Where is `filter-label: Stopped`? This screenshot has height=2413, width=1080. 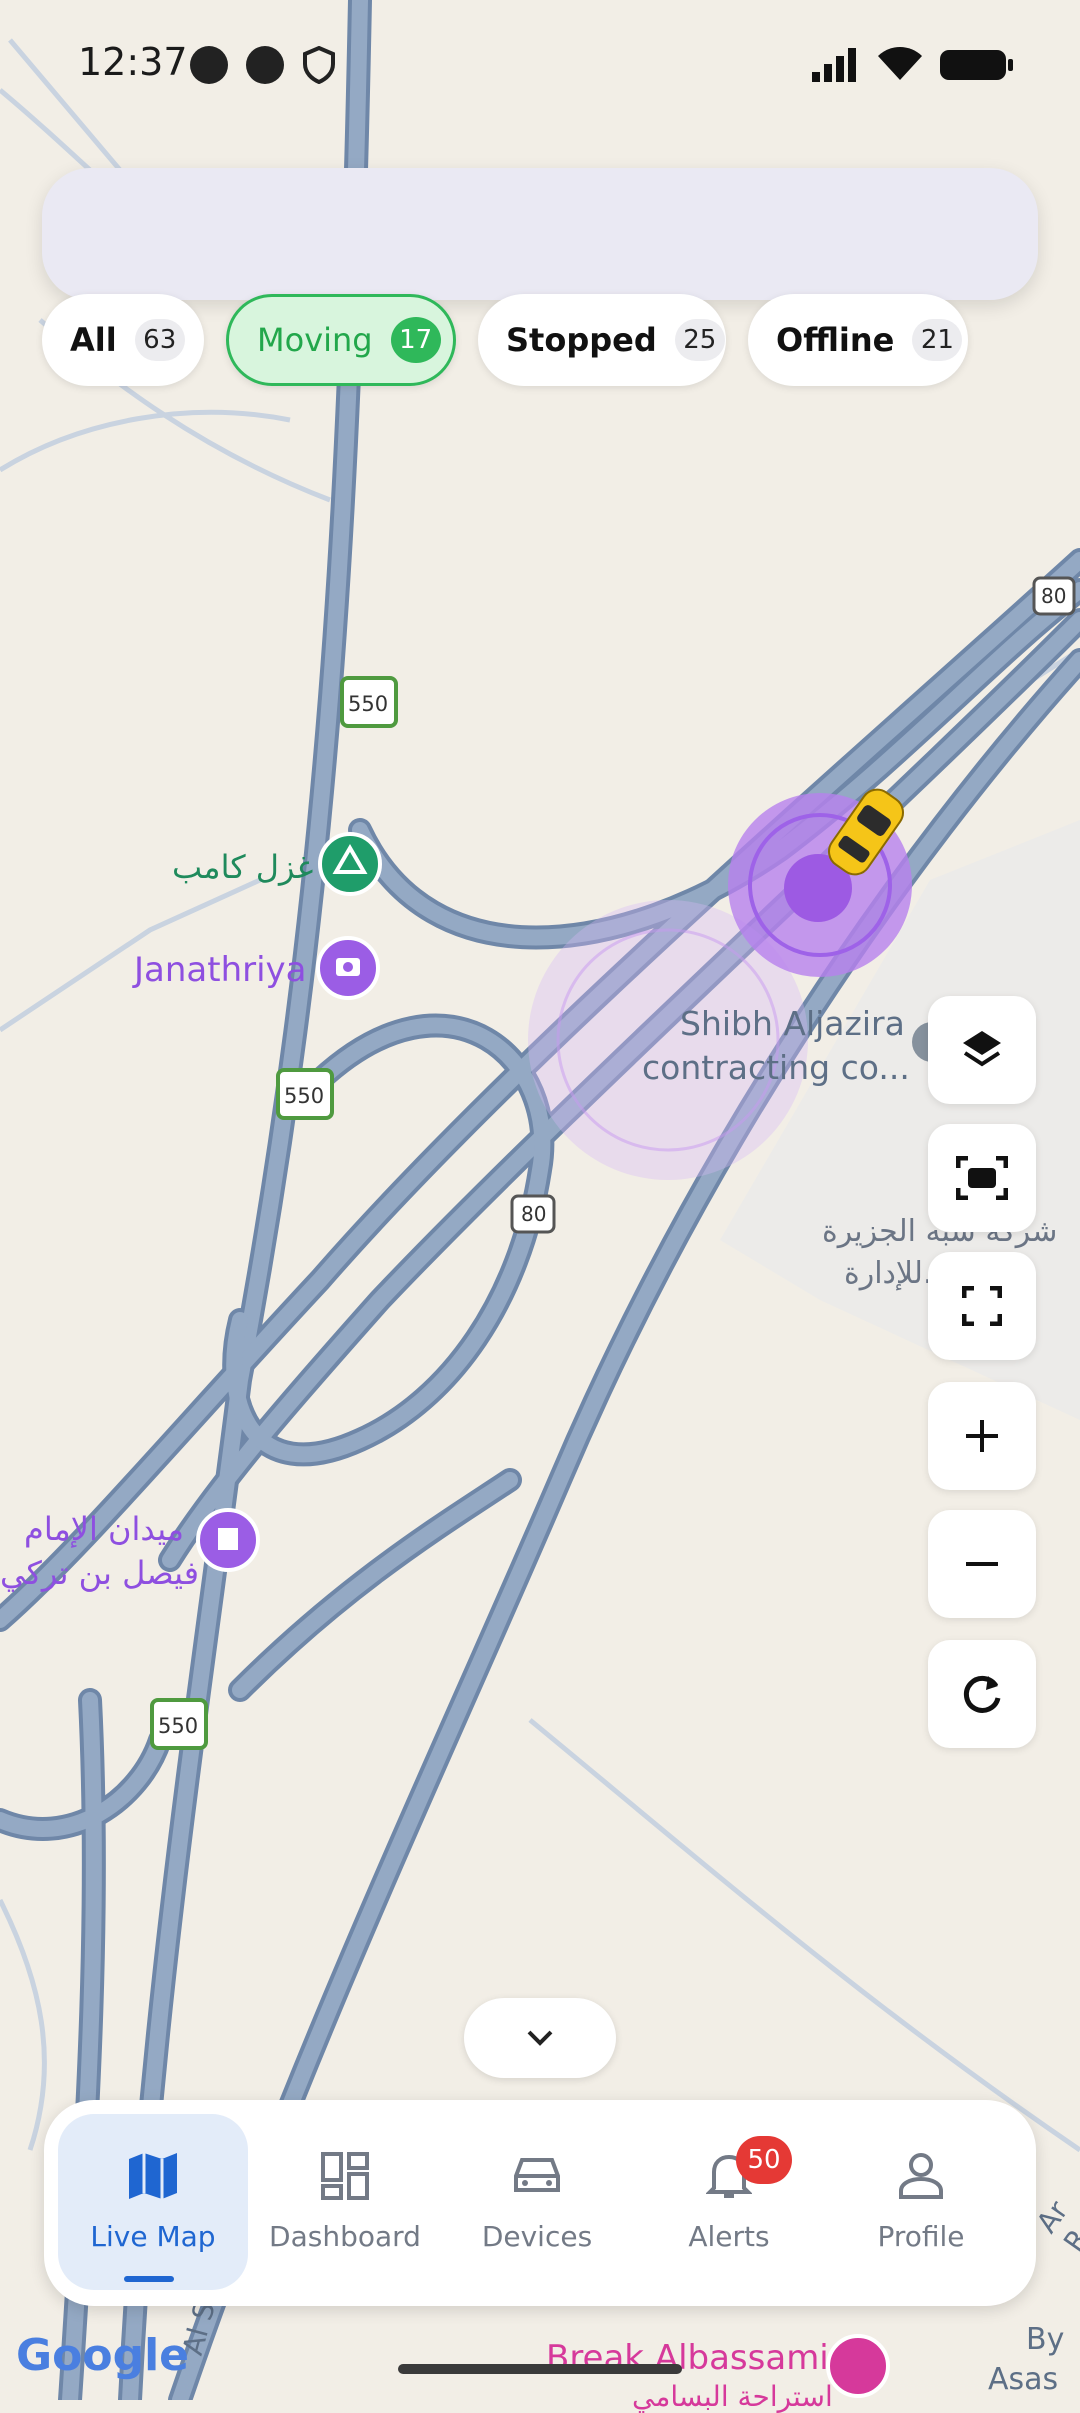
filter-label: Stopped is located at coordinates (581, 340).